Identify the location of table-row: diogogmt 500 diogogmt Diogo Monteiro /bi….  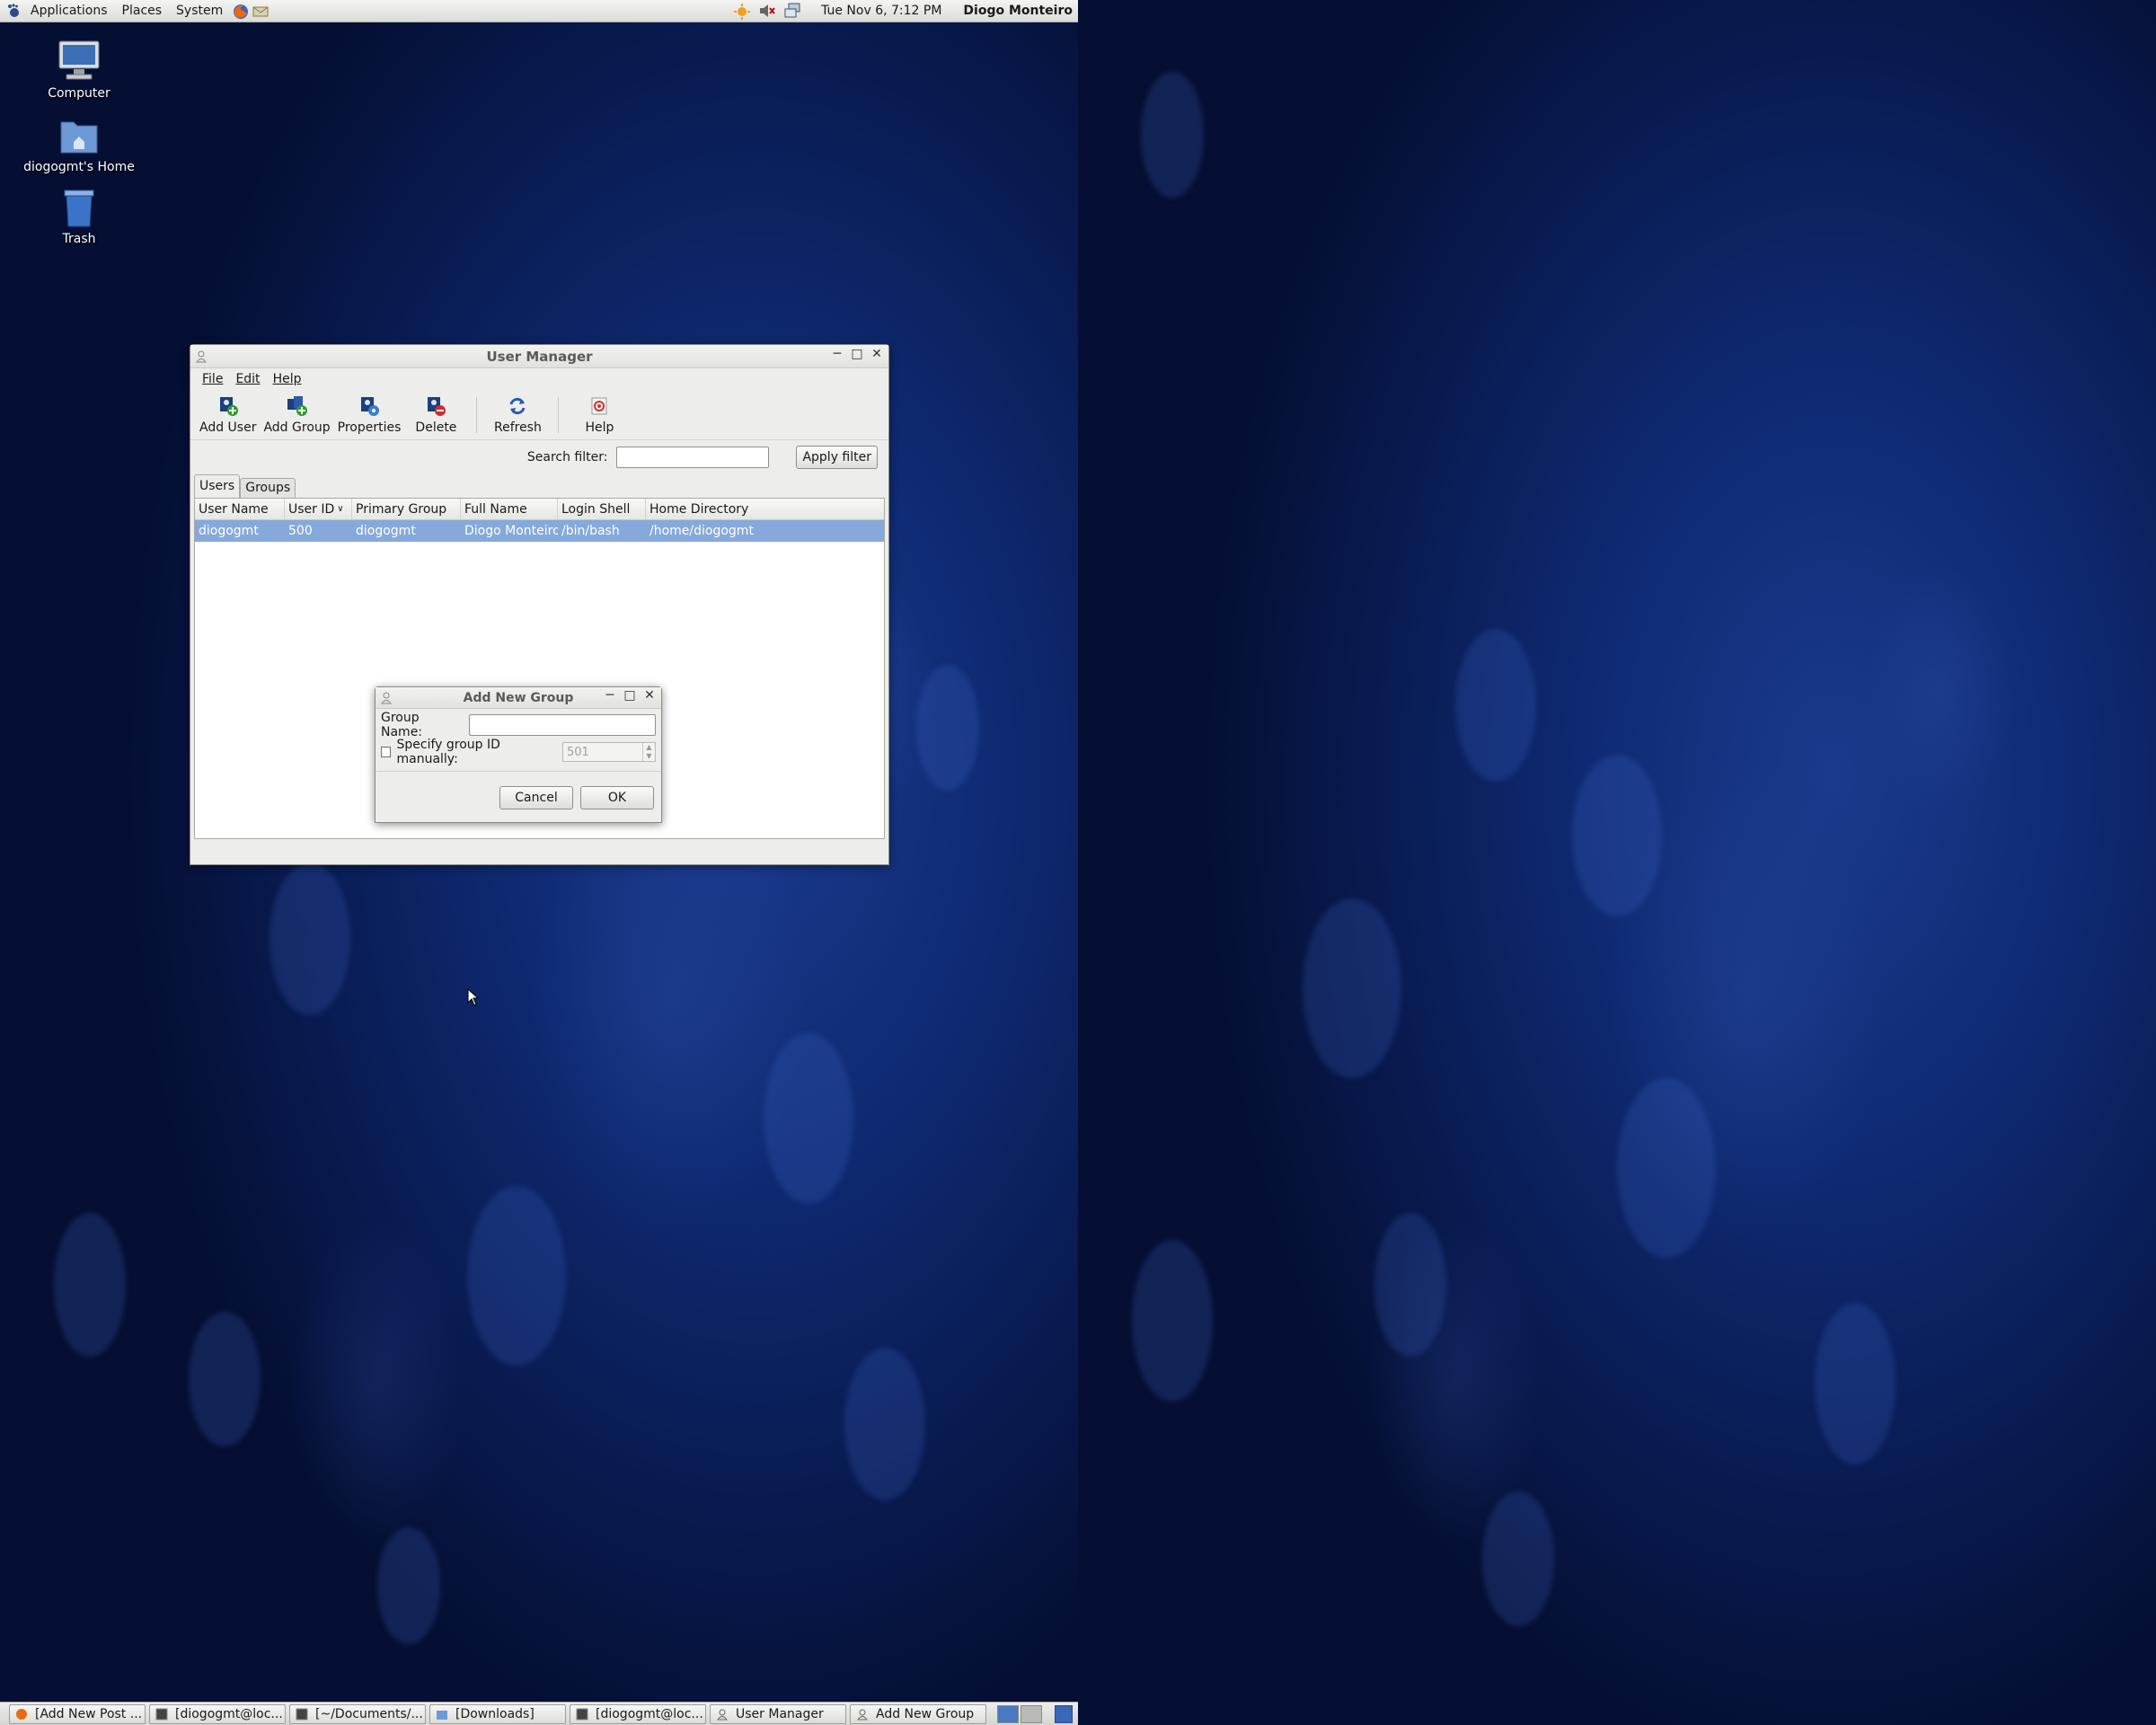
(539, 531).